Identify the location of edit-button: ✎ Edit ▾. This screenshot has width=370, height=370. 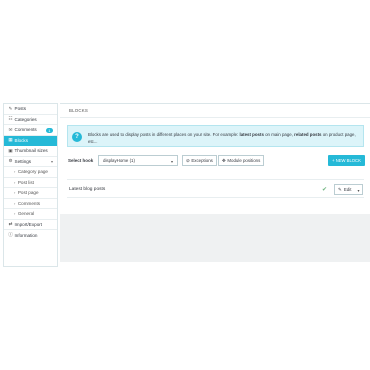
(348, 189).